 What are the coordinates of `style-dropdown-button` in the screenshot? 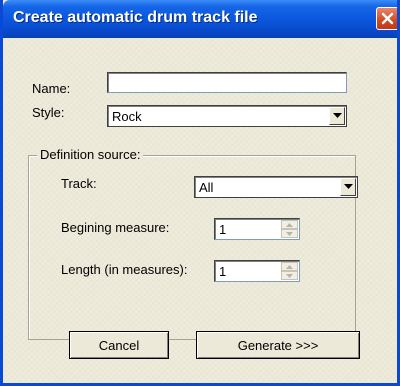 It's located at (337, 116).